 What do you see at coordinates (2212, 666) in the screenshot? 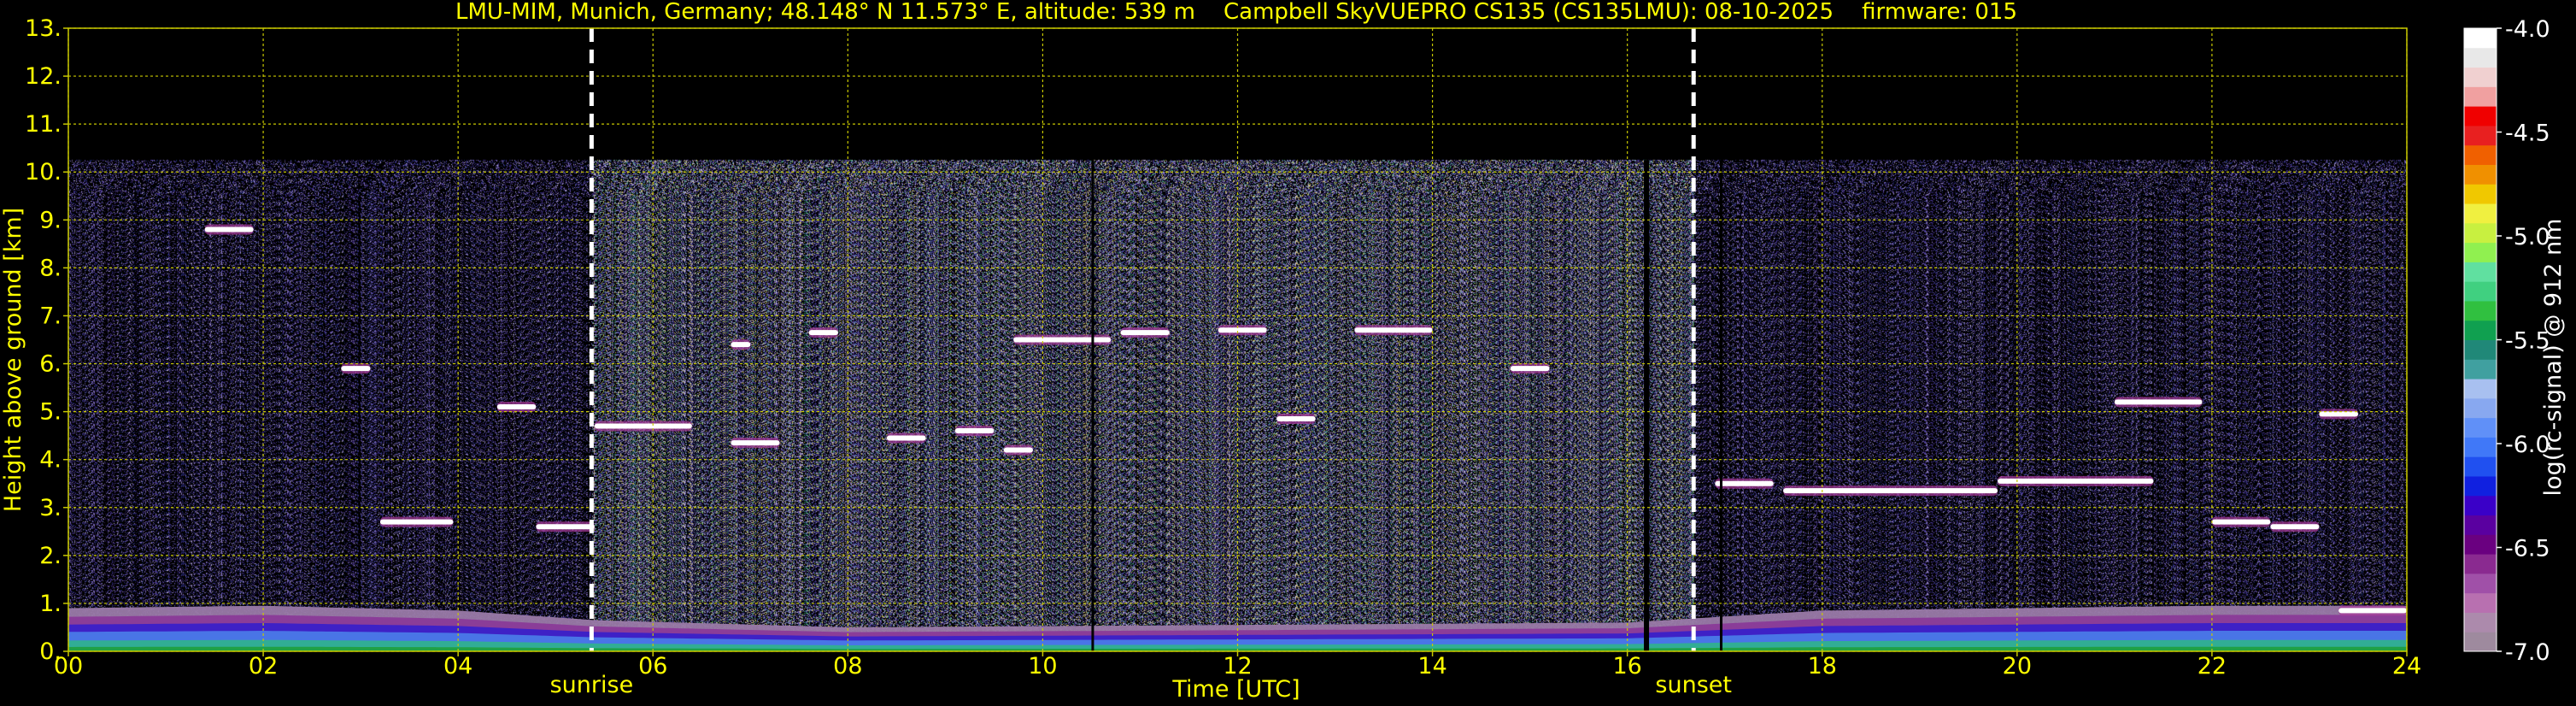
I see `x-tick-label: 22` at bounding box center [2212, 666].